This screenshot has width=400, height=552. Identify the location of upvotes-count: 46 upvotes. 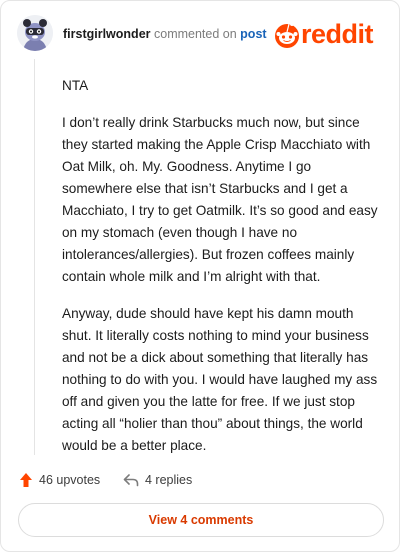
(70, 480).